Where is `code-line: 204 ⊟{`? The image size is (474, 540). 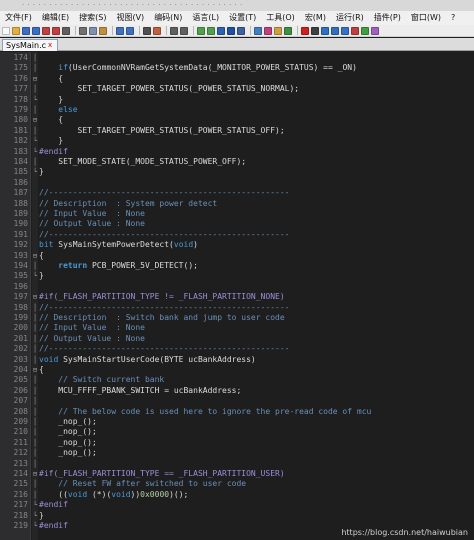 code-line: 204 ⊟{ is located at coordinates (237, 370).